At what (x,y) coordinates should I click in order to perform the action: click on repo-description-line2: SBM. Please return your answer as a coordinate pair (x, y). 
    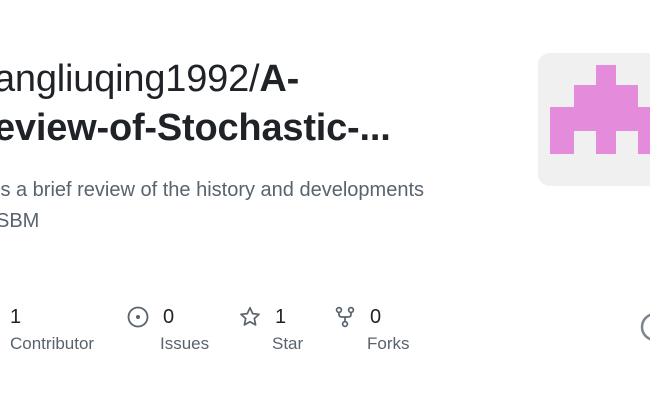
    Looking at the image, I should click on (20, 221).